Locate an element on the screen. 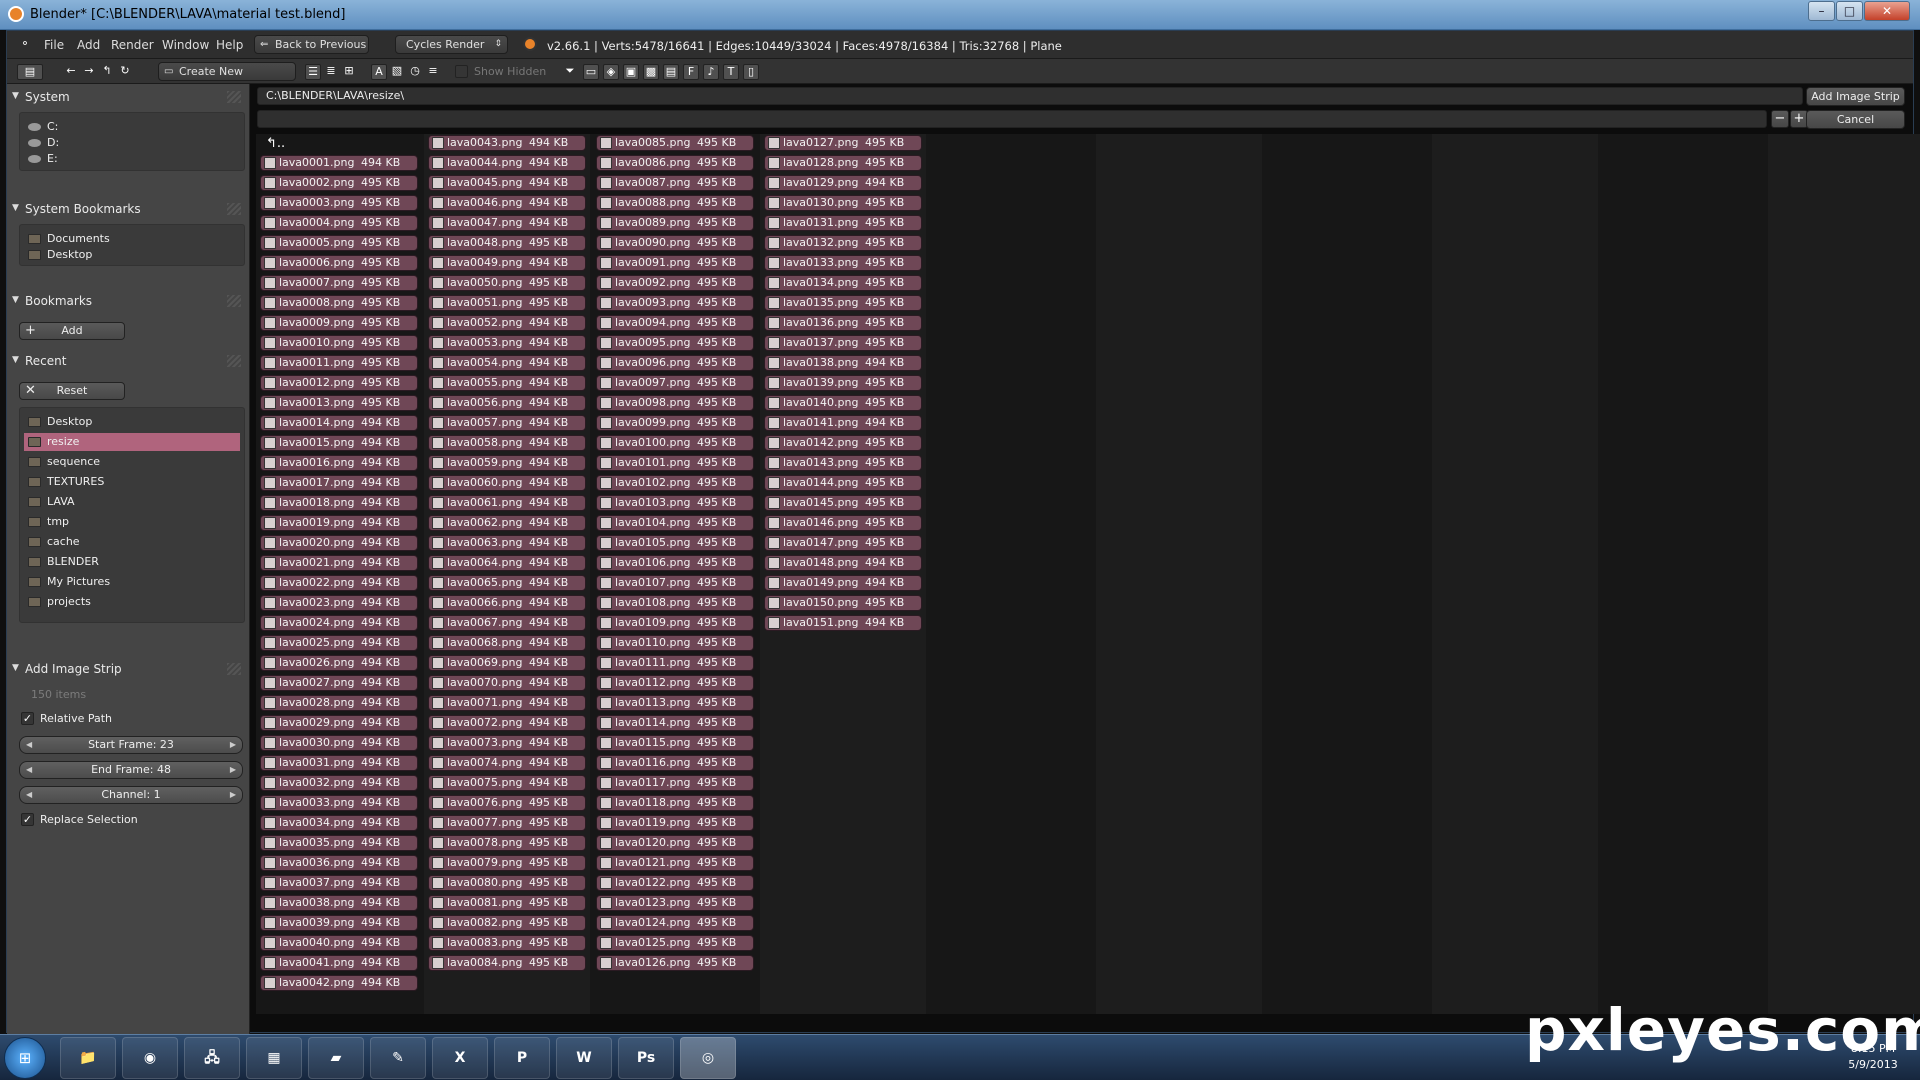 Image resolution: width=1920 pixels, height=1080 pixels. file-item: lava0006.png 495 KB is located at coordinates (339, 263).